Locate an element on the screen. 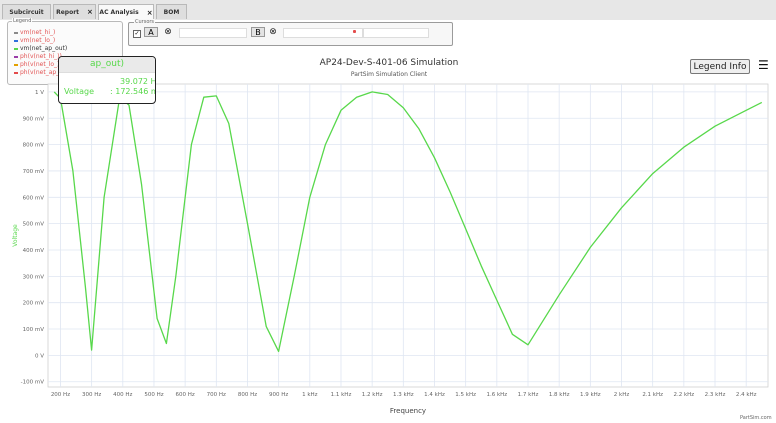  x-tick-label: 1.5 kHz is located at coordinates (465, 395).